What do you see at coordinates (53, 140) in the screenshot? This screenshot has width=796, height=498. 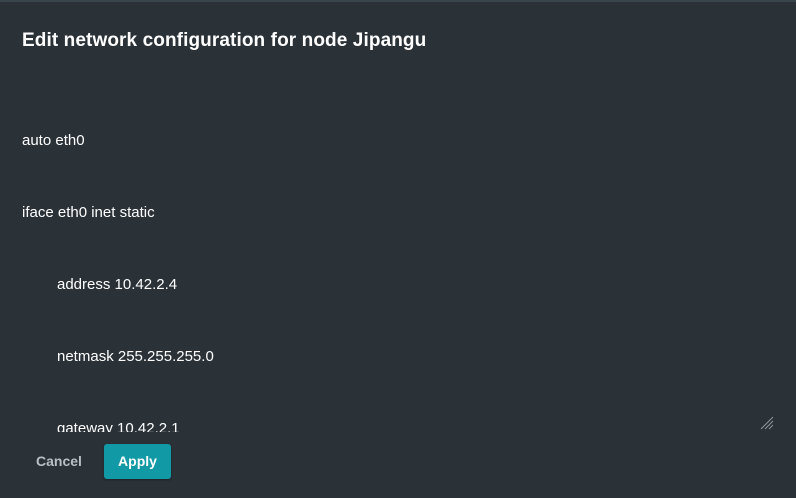 I see `config-line: auto eth0` at bounding box center [53, 140].